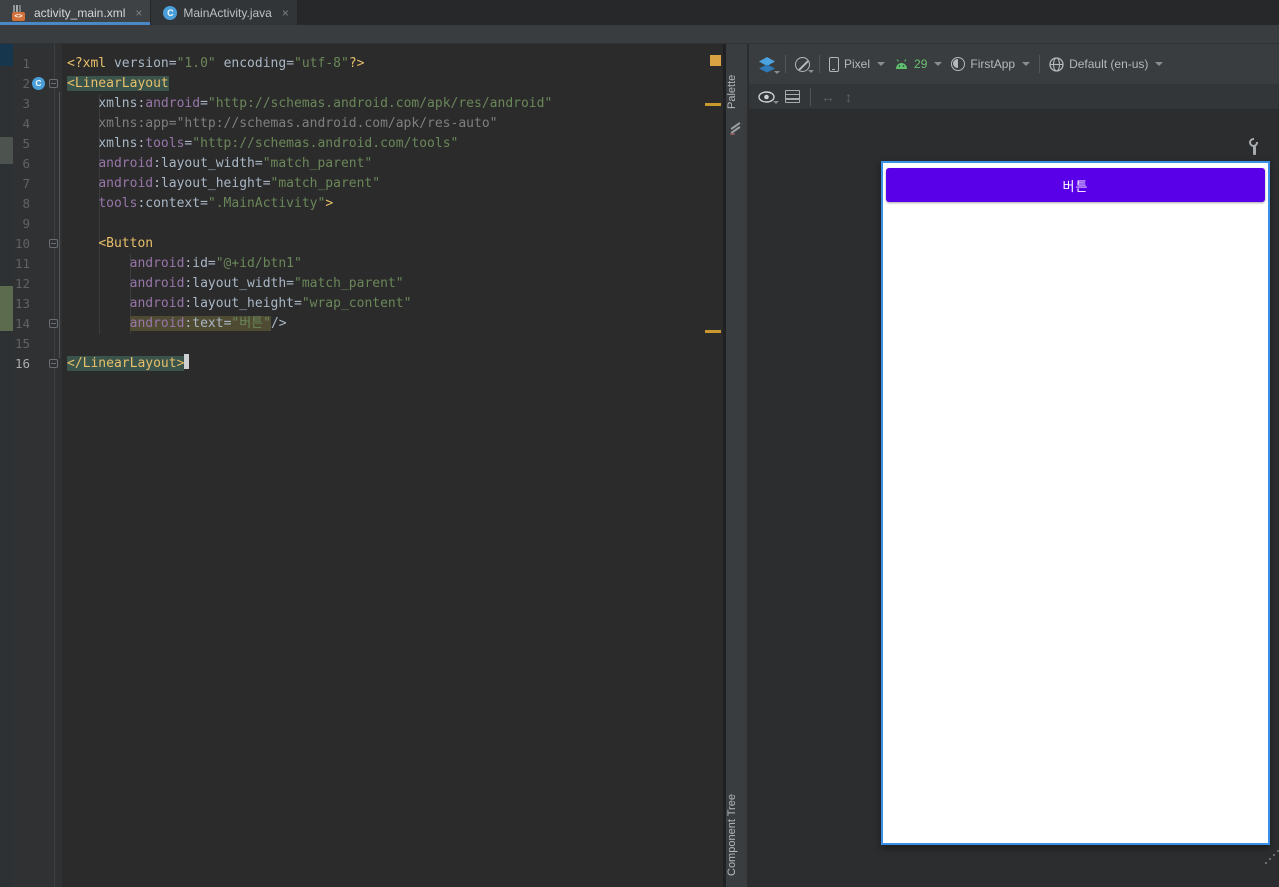 This screenshot has height=887, width=1279. I want to click on view-options-button, so click(768, 97).